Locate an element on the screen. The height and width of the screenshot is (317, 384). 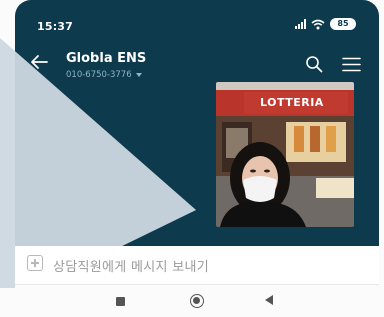
system-nav-bar is located at coordinates (197, 301).